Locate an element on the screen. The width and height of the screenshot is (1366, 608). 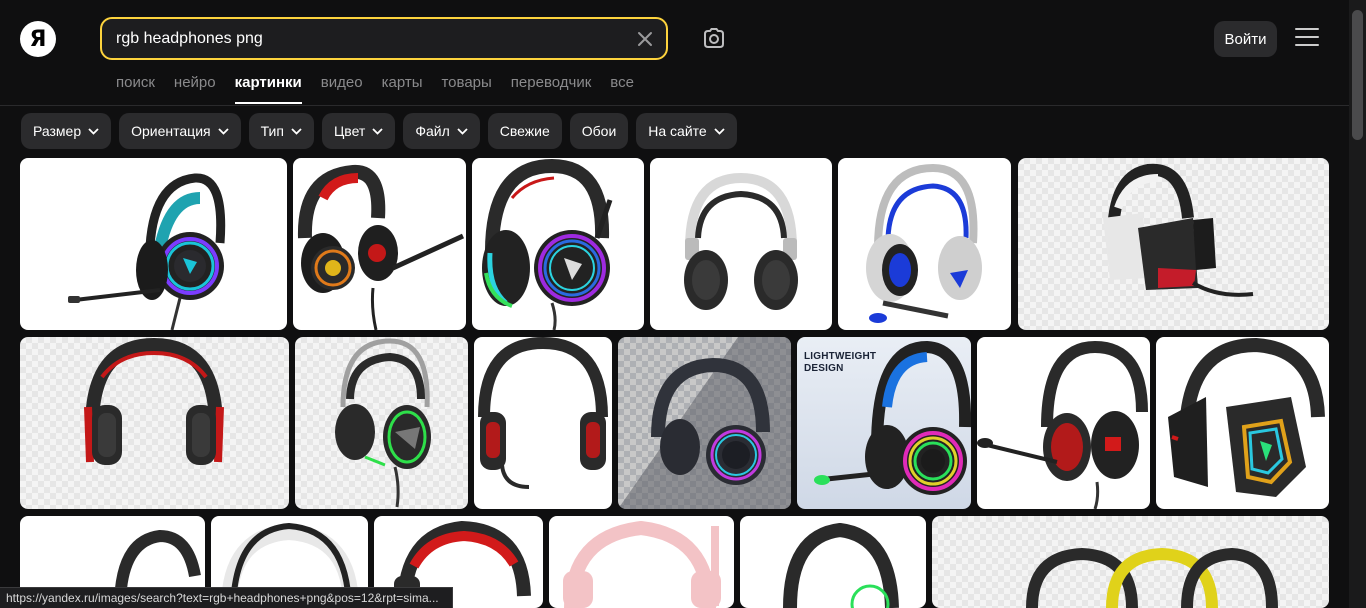
page-scrollbar is located at coordinates (1357, 304).